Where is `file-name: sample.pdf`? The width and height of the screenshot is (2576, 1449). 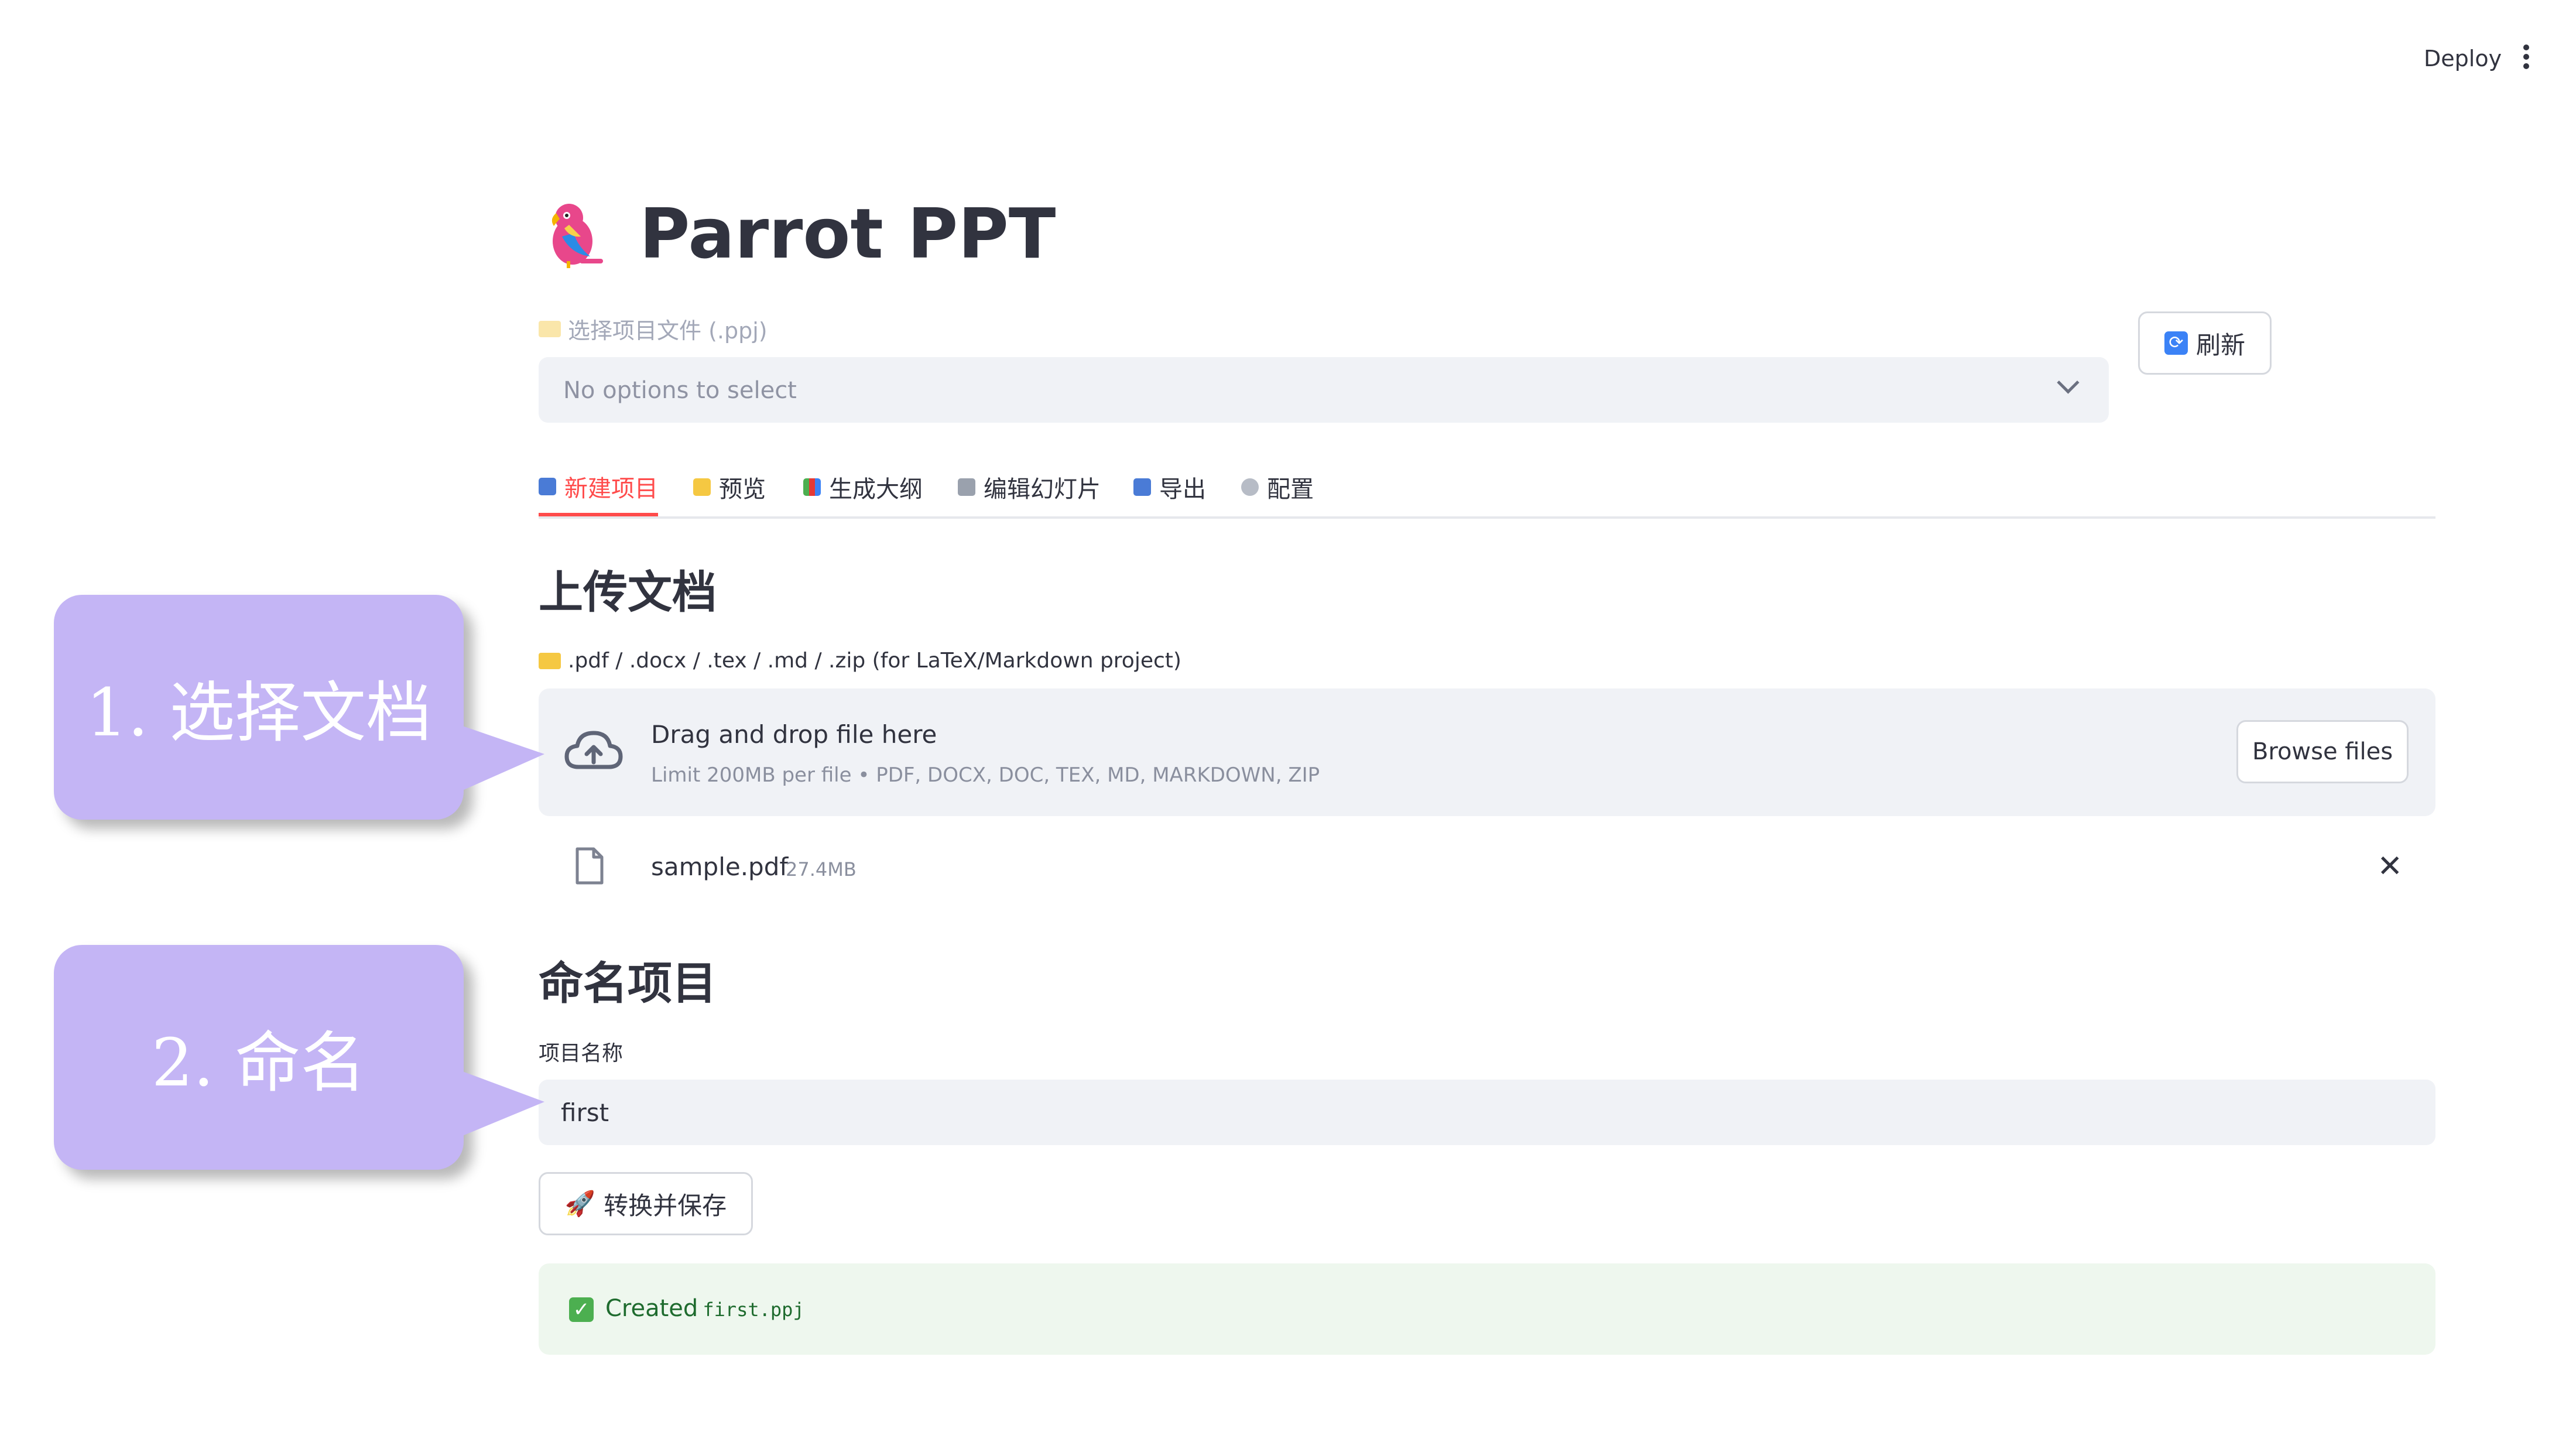 file-name: sample.pdf is located at coordinates (720, 866).